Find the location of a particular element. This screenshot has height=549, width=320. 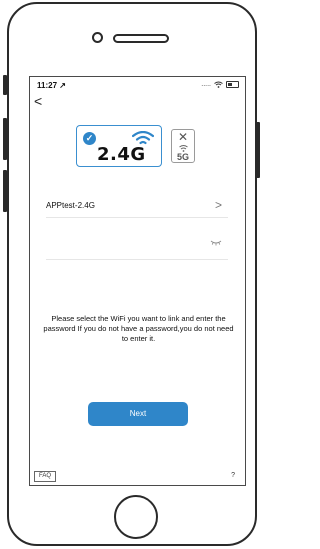

battery-icon is located at coordinates (232, 84).